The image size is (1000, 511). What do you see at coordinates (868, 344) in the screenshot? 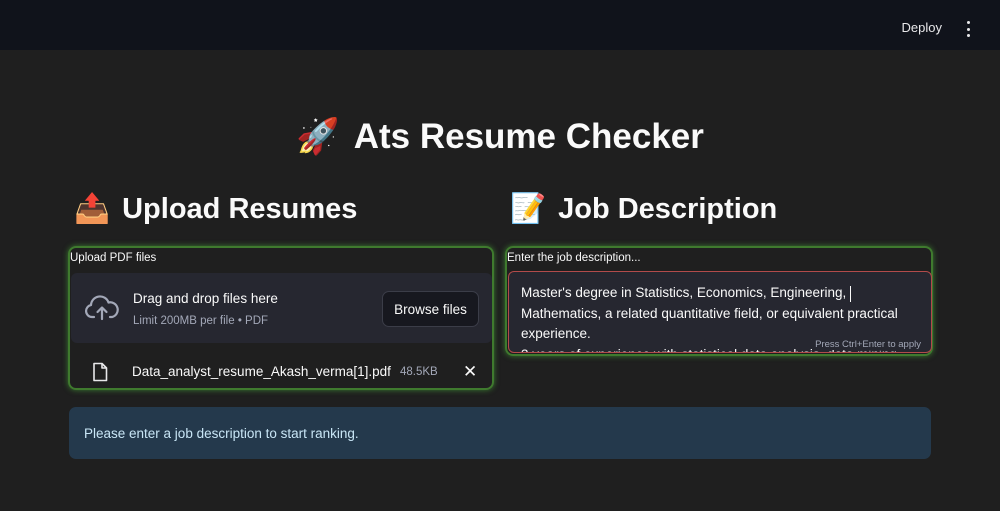
I see `apply-shortcut-hint: Press Ctrl+Enter to apply` at bounding box center [868, 344].